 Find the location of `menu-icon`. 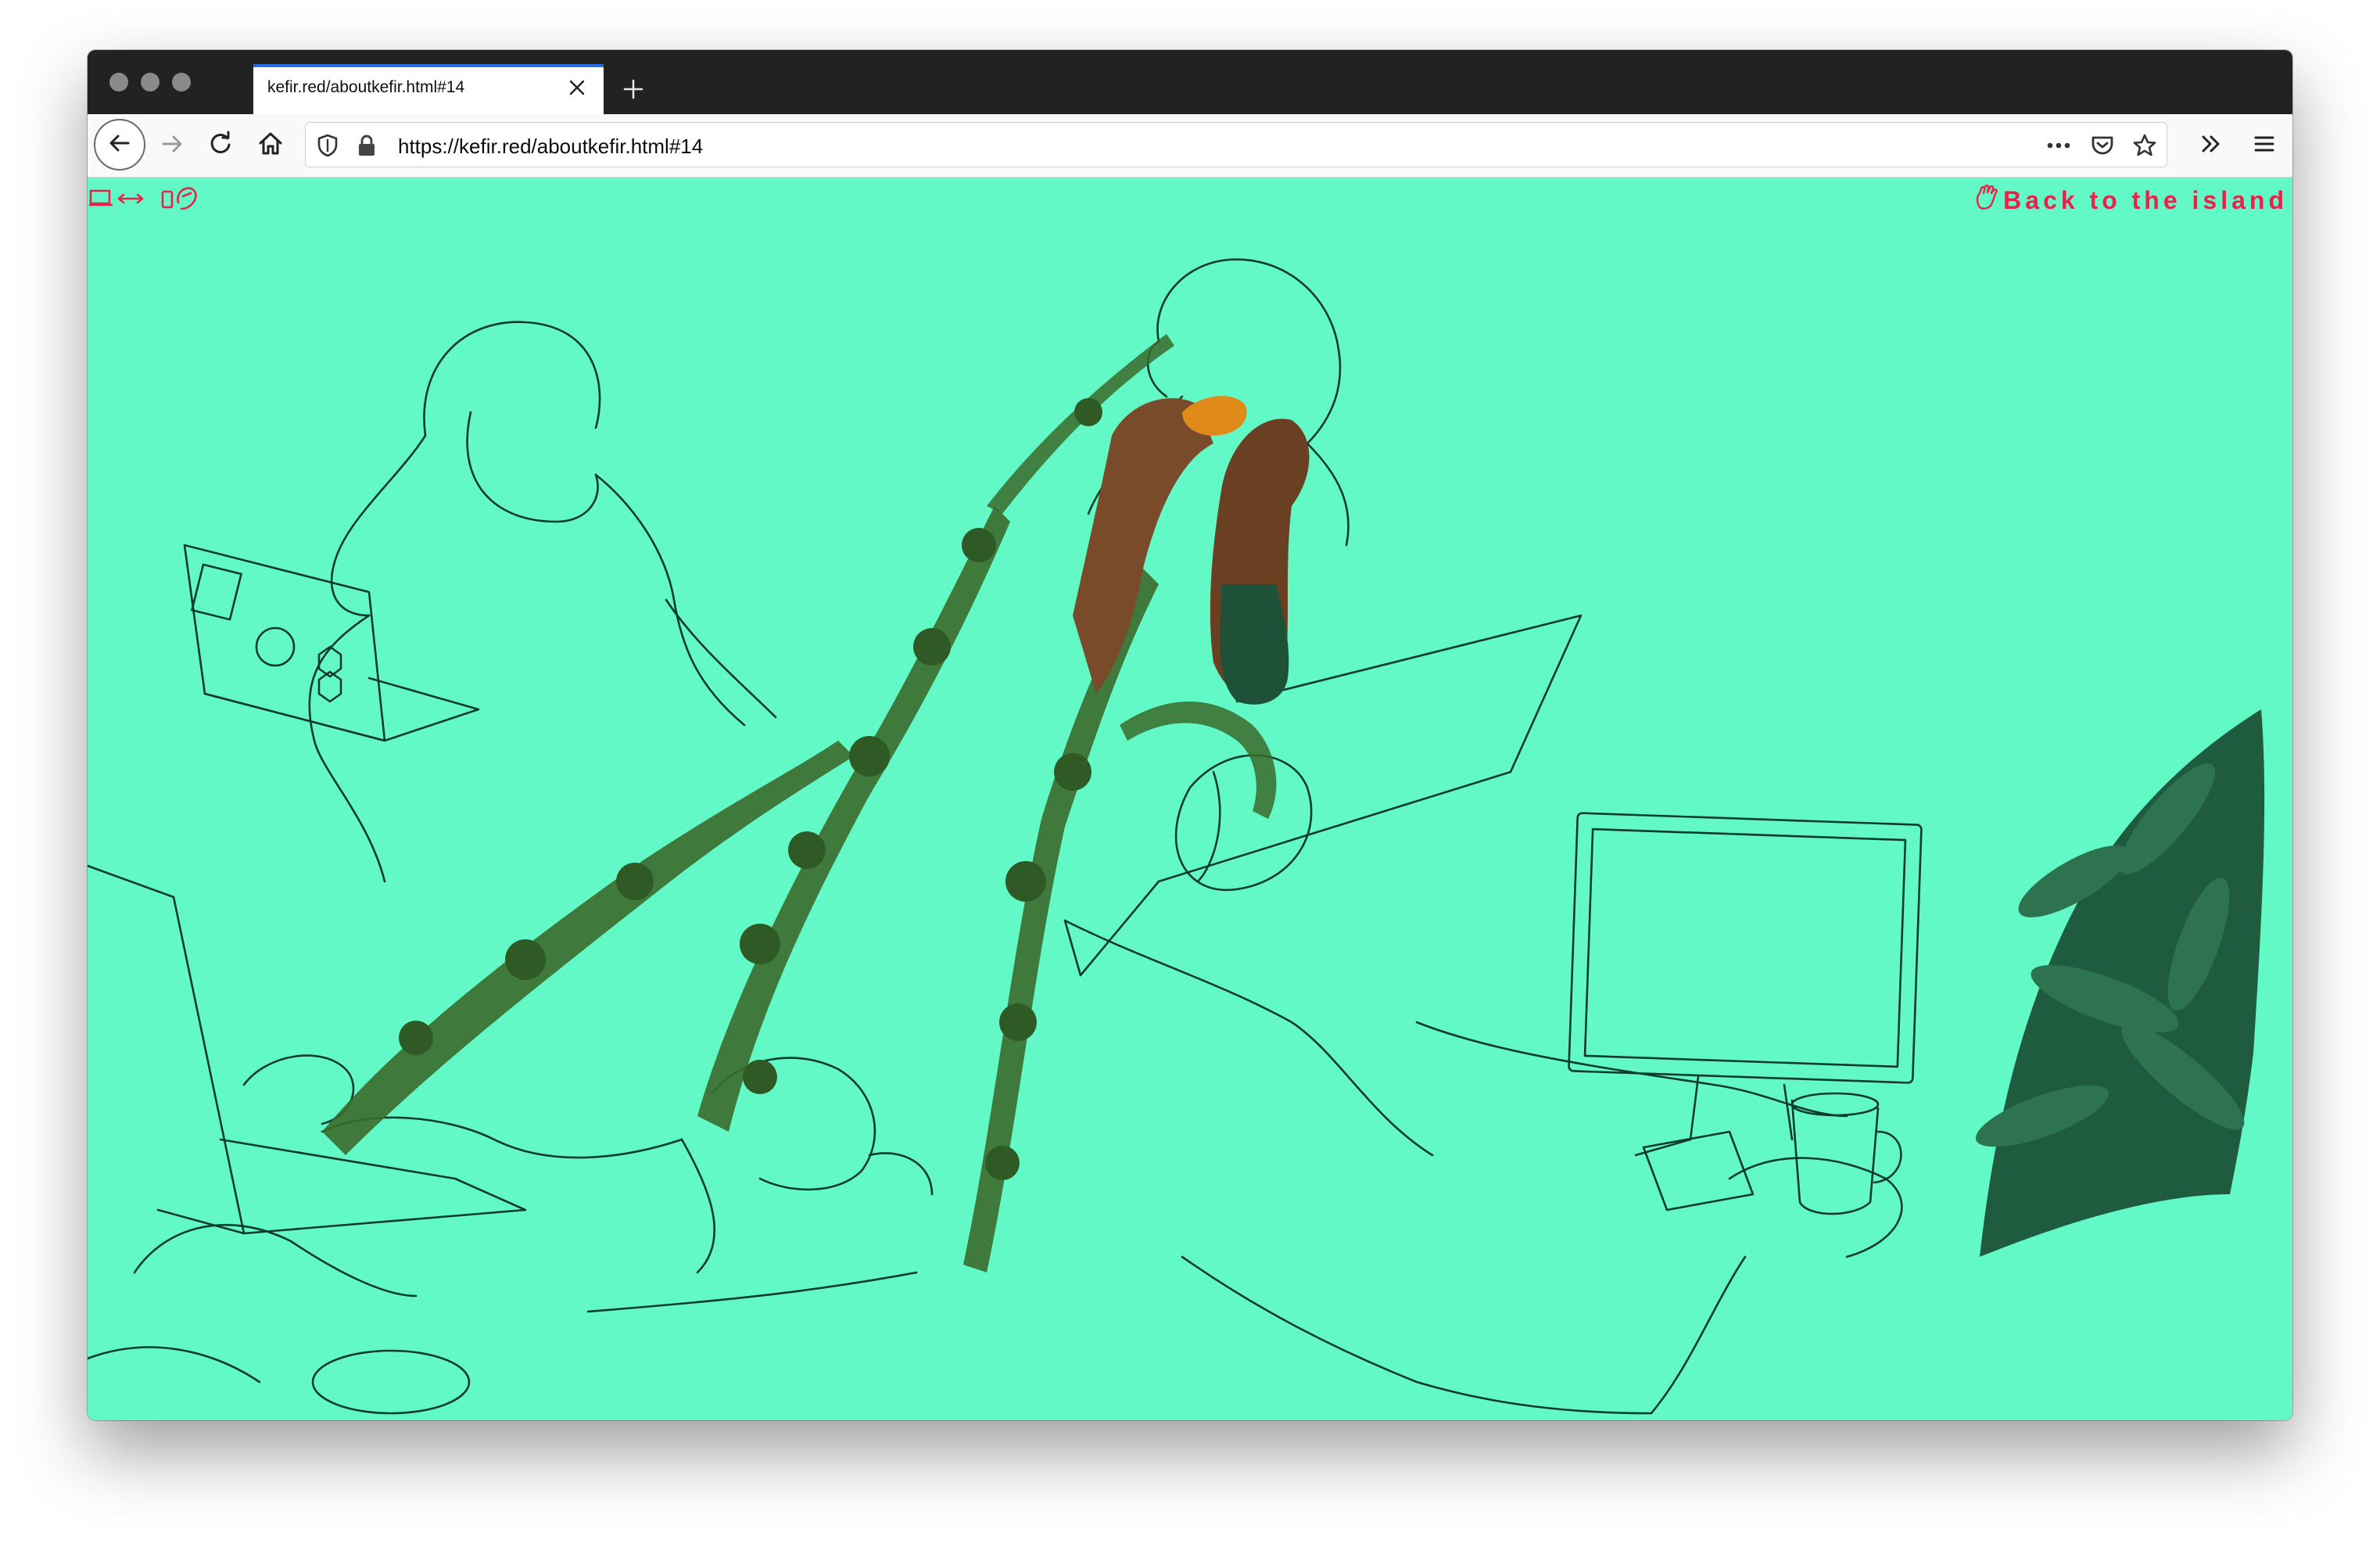

menu-icon is located at coordinates (2264, 146).